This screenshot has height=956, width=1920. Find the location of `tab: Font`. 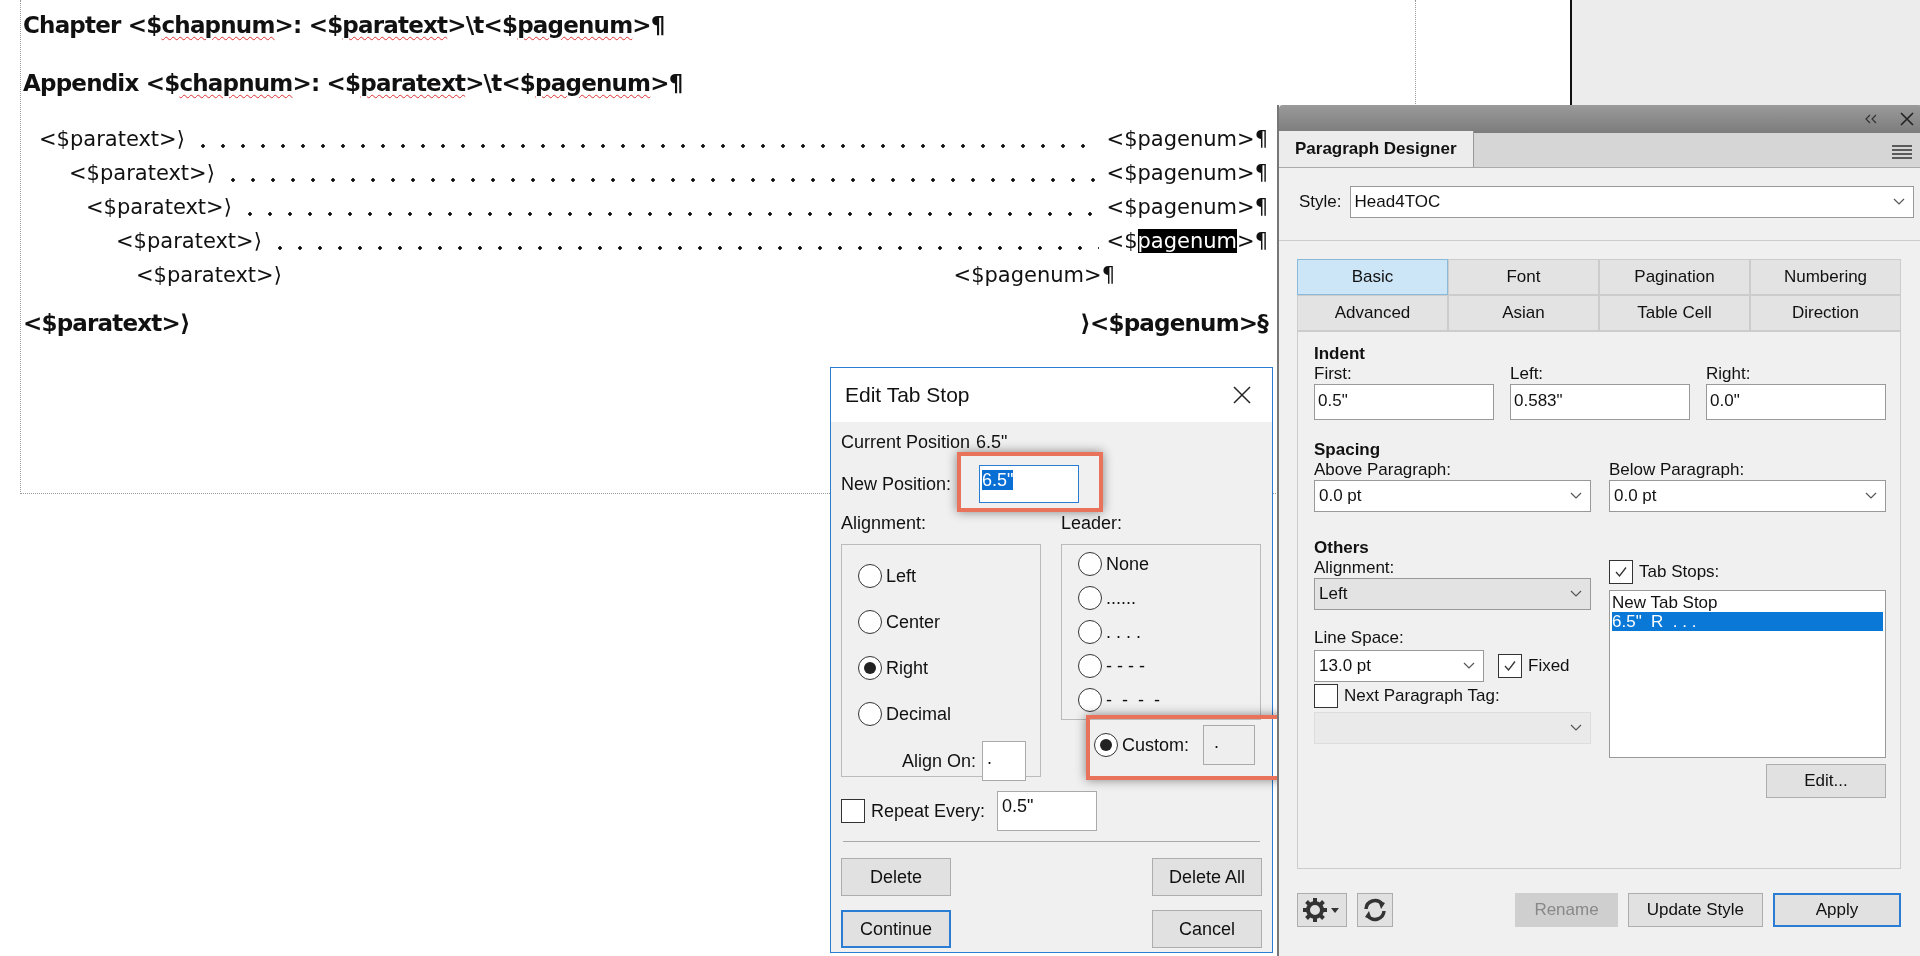

tab: Font is located at coordinates (1523, 277).